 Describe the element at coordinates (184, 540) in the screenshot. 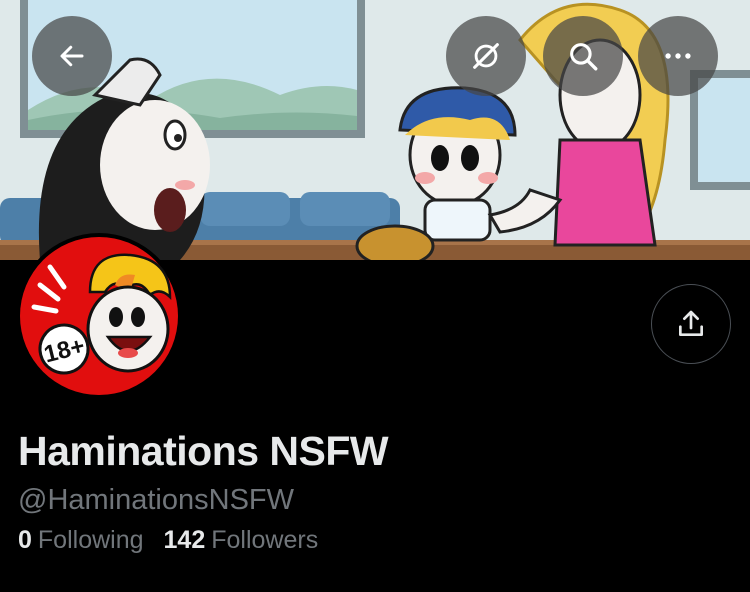

I see `followers-count: 142` at that location.